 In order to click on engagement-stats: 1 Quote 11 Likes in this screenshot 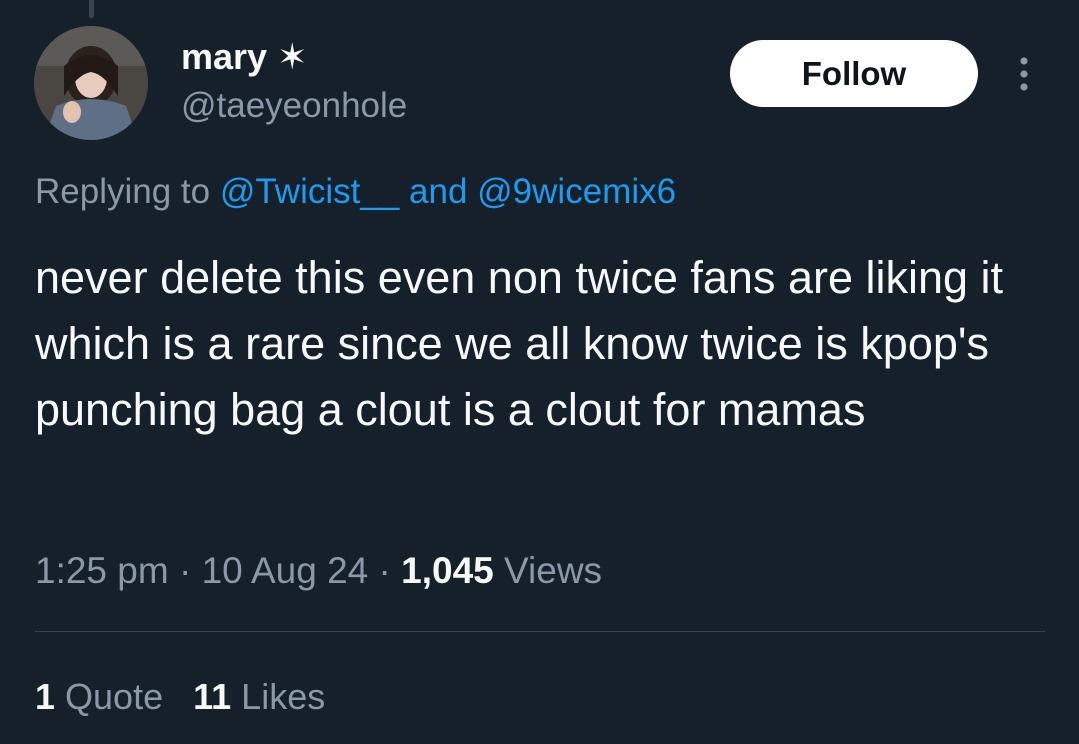, I will do `click(180, 697)`.